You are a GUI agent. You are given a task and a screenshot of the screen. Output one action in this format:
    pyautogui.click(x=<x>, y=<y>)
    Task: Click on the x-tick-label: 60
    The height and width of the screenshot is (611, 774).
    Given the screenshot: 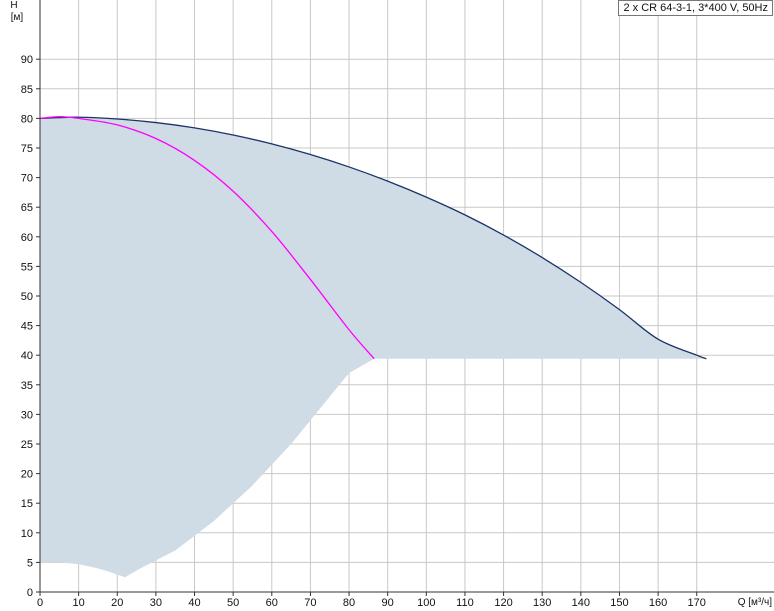 What is the action you would take?
    pyautogui.click(x=272, y=603)
    